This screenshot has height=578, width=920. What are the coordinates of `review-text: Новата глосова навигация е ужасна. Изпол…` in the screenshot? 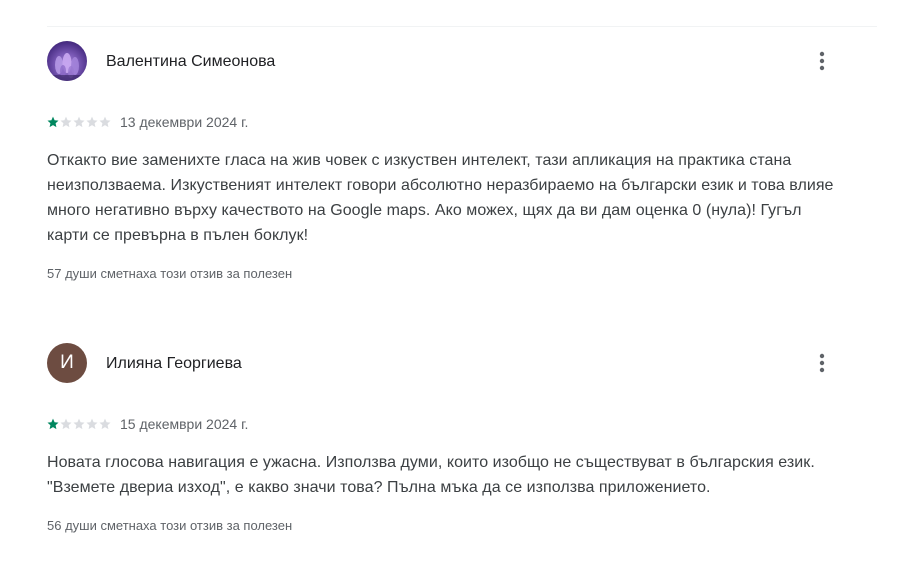 It's located at (431, 475).